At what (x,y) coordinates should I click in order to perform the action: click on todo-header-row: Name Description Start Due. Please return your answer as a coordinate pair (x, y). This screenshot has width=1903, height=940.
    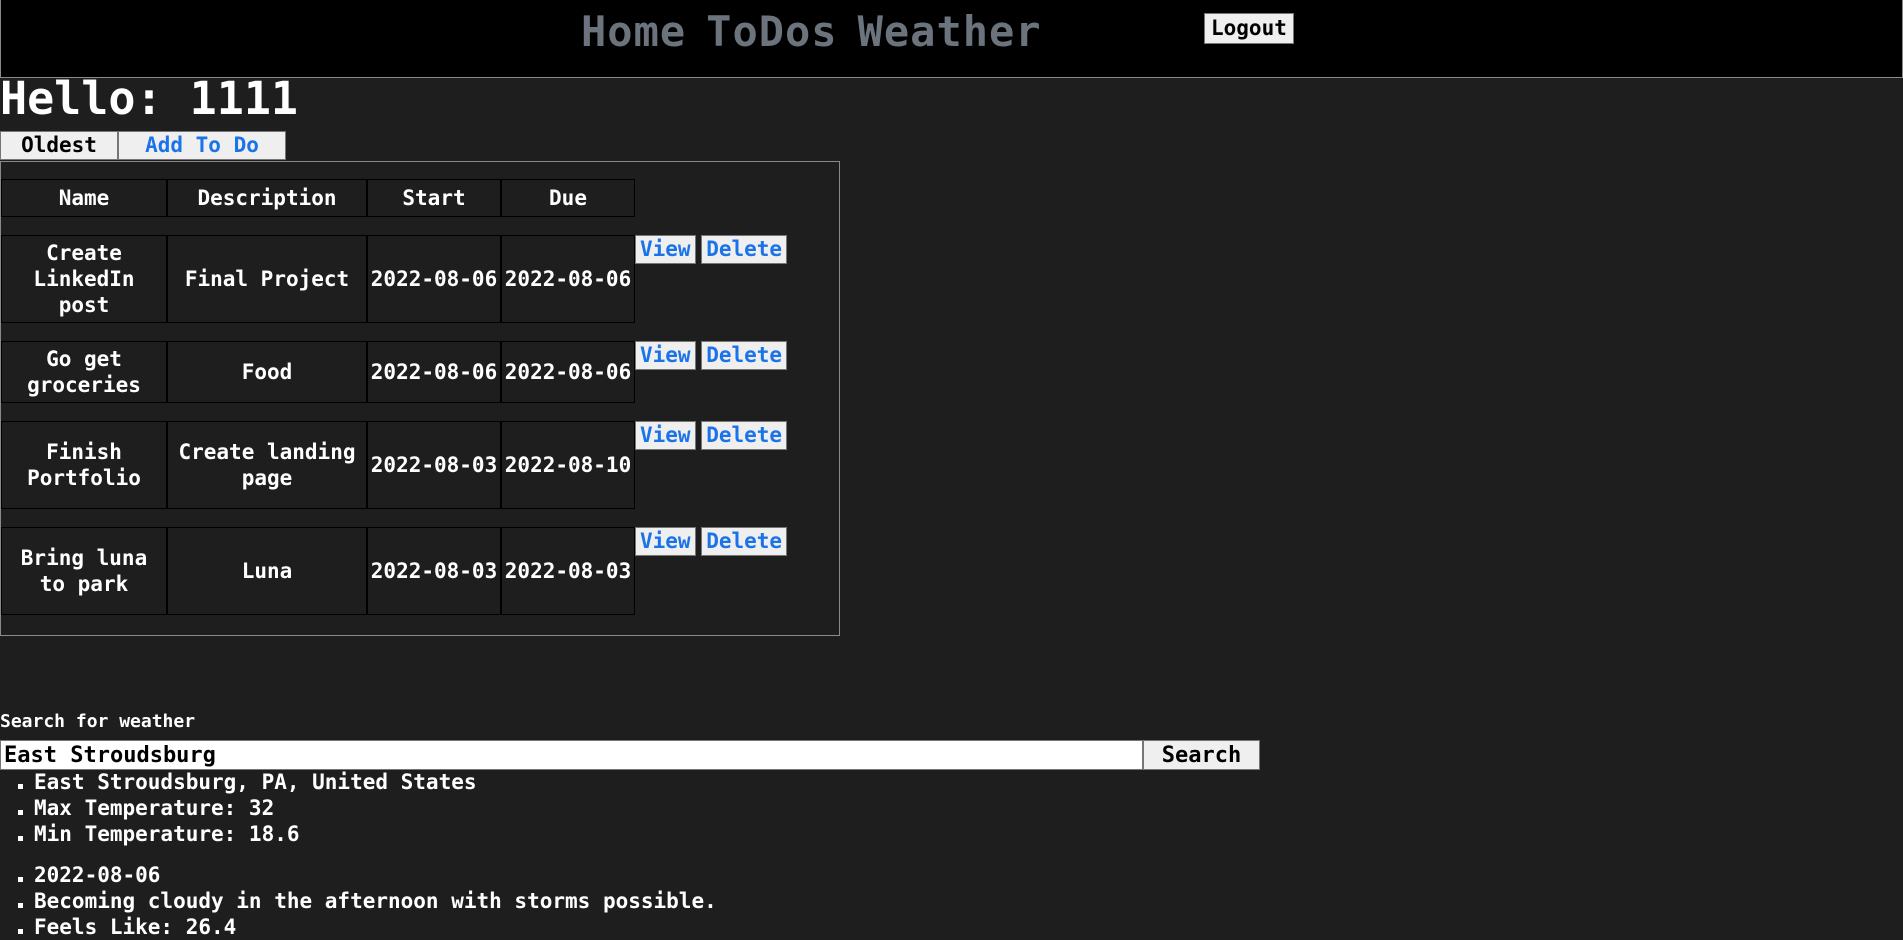
    Looking at the image, I should click on (420, 198).